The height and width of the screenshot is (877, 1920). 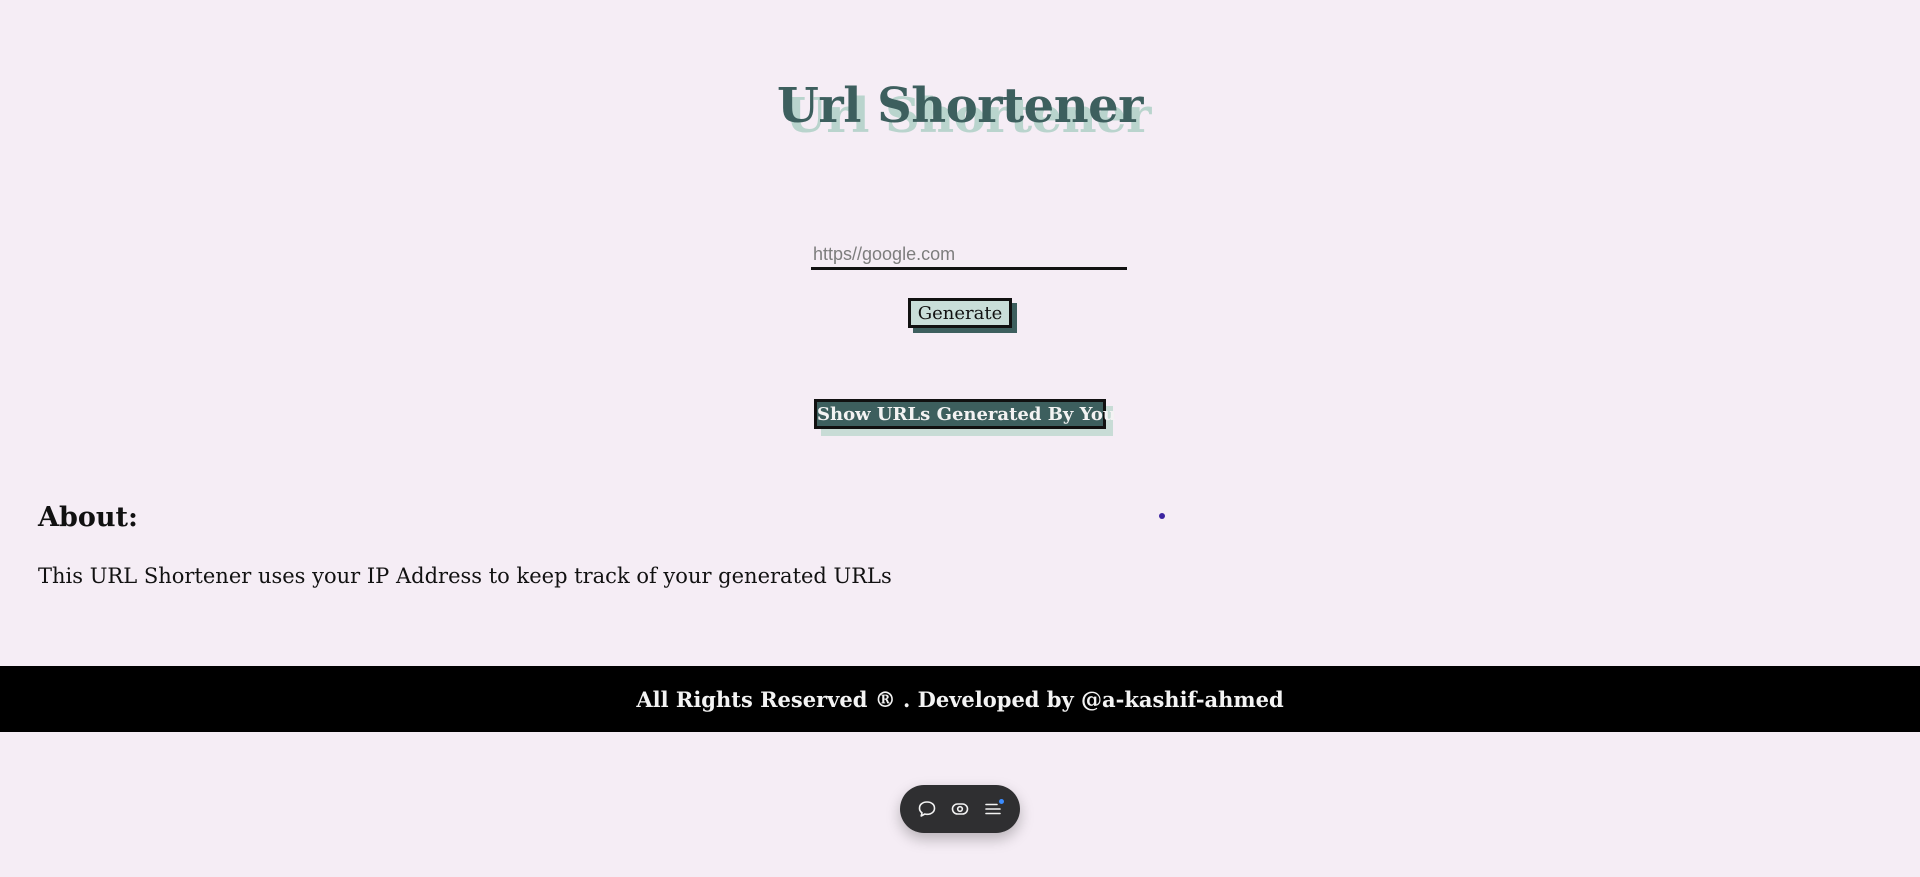 What do you see at coordinates (1162, 516) in the screenshot?
I see `cursor-dot` at bounding box center [1162, 516].